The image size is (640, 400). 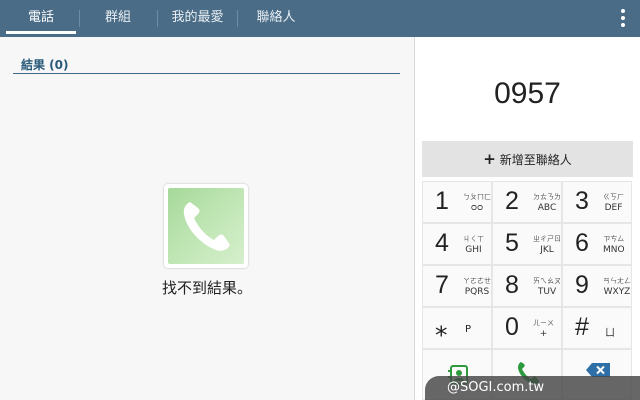 What do you see at coordinates (45, 65) in the screenshot?
I see `results-header: 結果 (0)` at bounding box center [45, 65].